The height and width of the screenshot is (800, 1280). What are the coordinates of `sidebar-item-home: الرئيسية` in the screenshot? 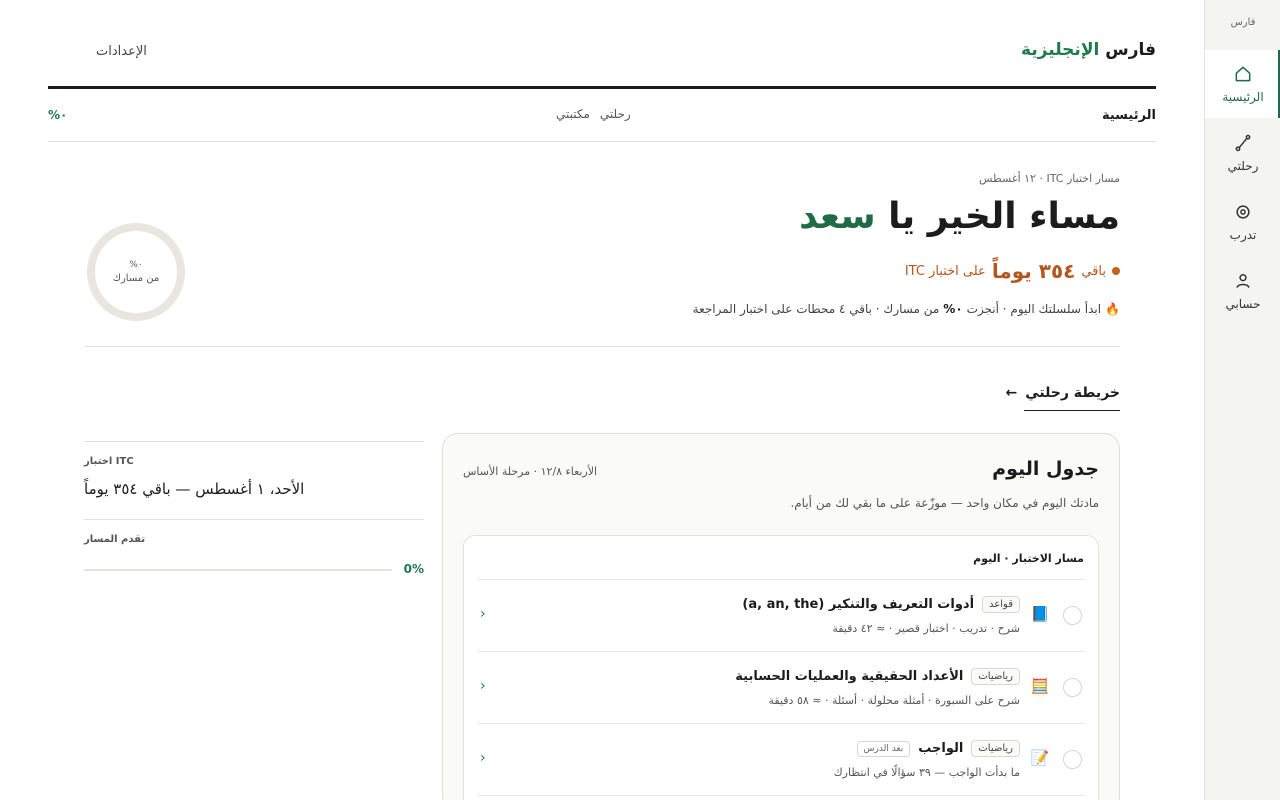 It's located at (1242, 84).